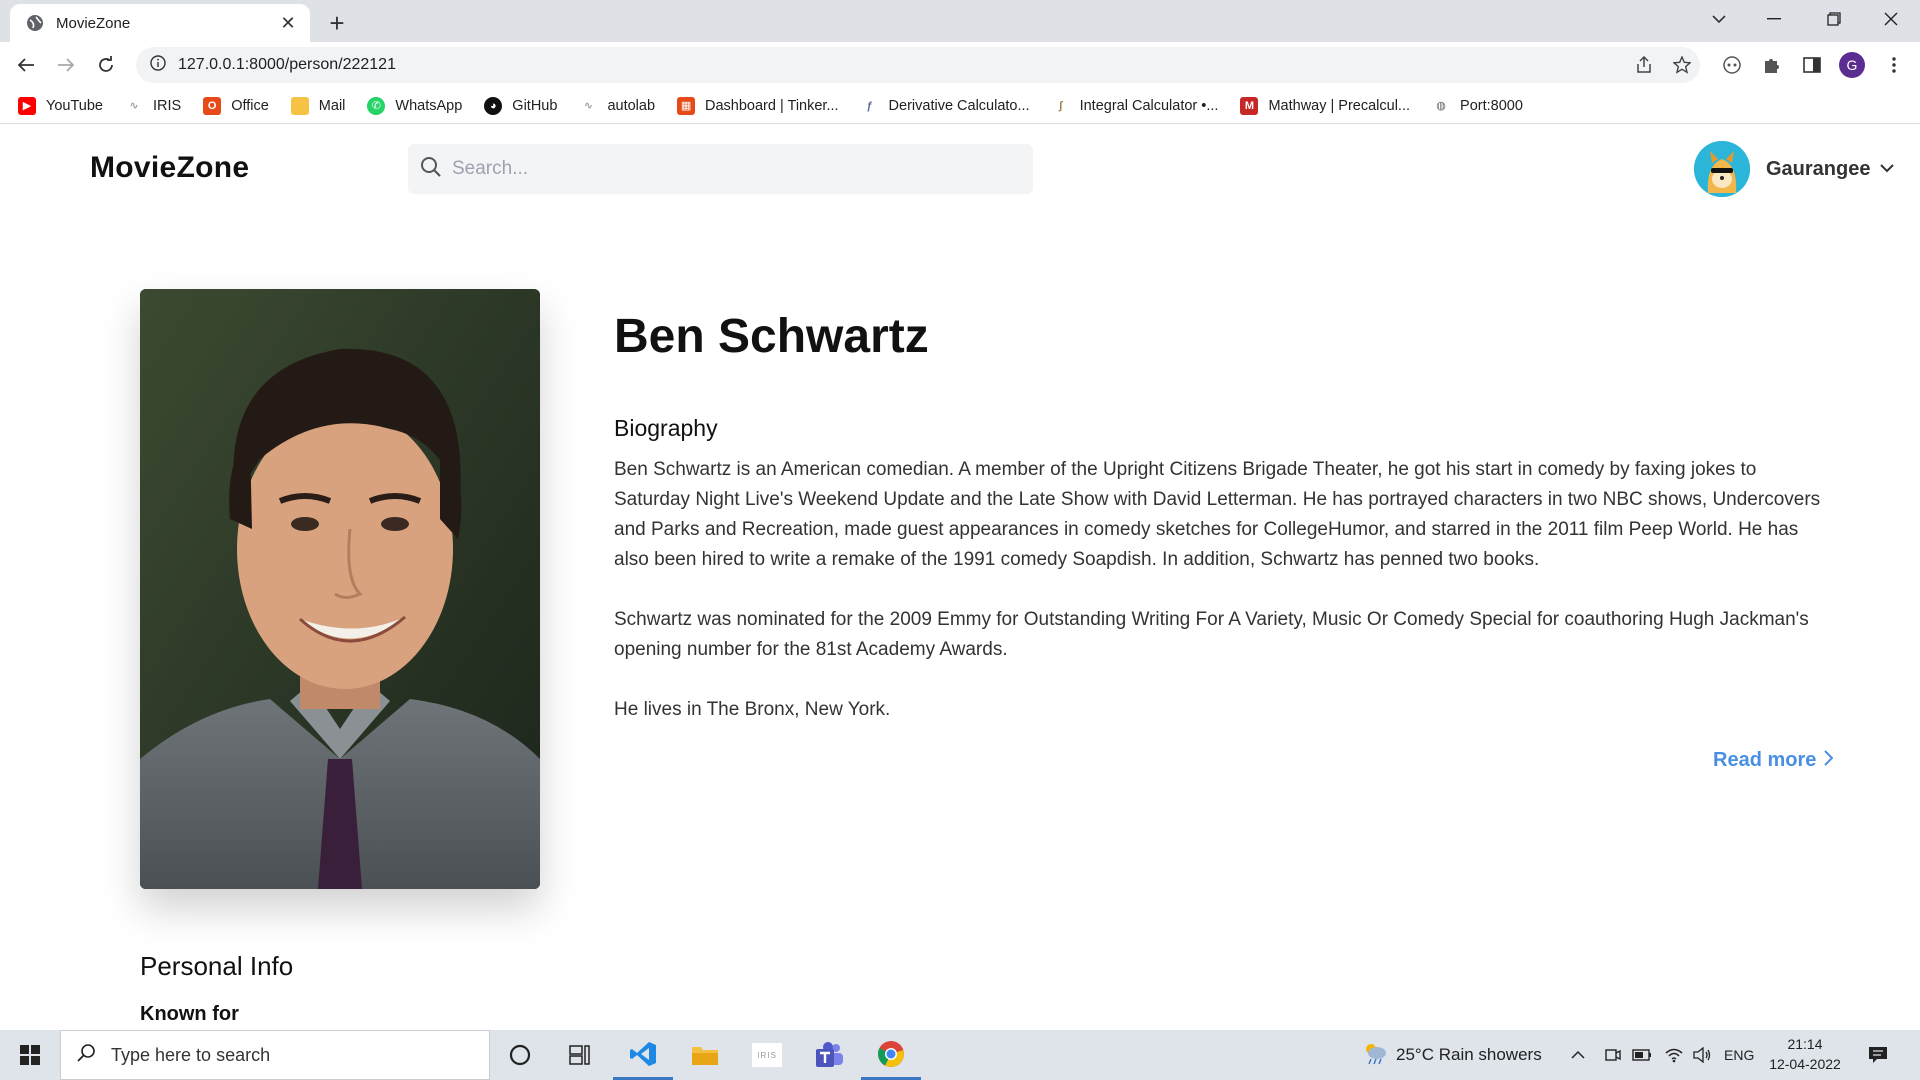 The image size is (1920, 1080). Describe the element at coordinates (1732, 65) in the screenshot. I see `extension-circle-icon` at that location.